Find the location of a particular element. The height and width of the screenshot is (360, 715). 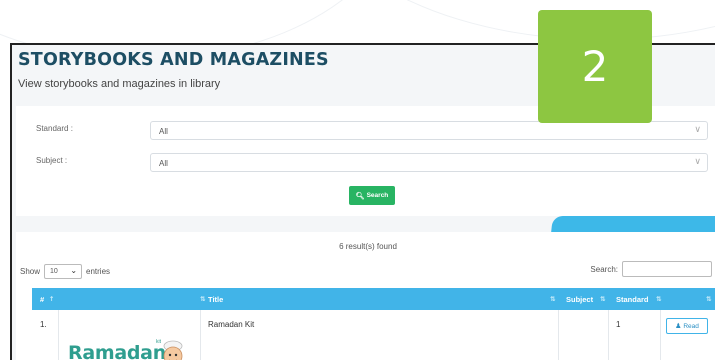

book-cover-logo: Ramadan is located at coordinates (117, 351).